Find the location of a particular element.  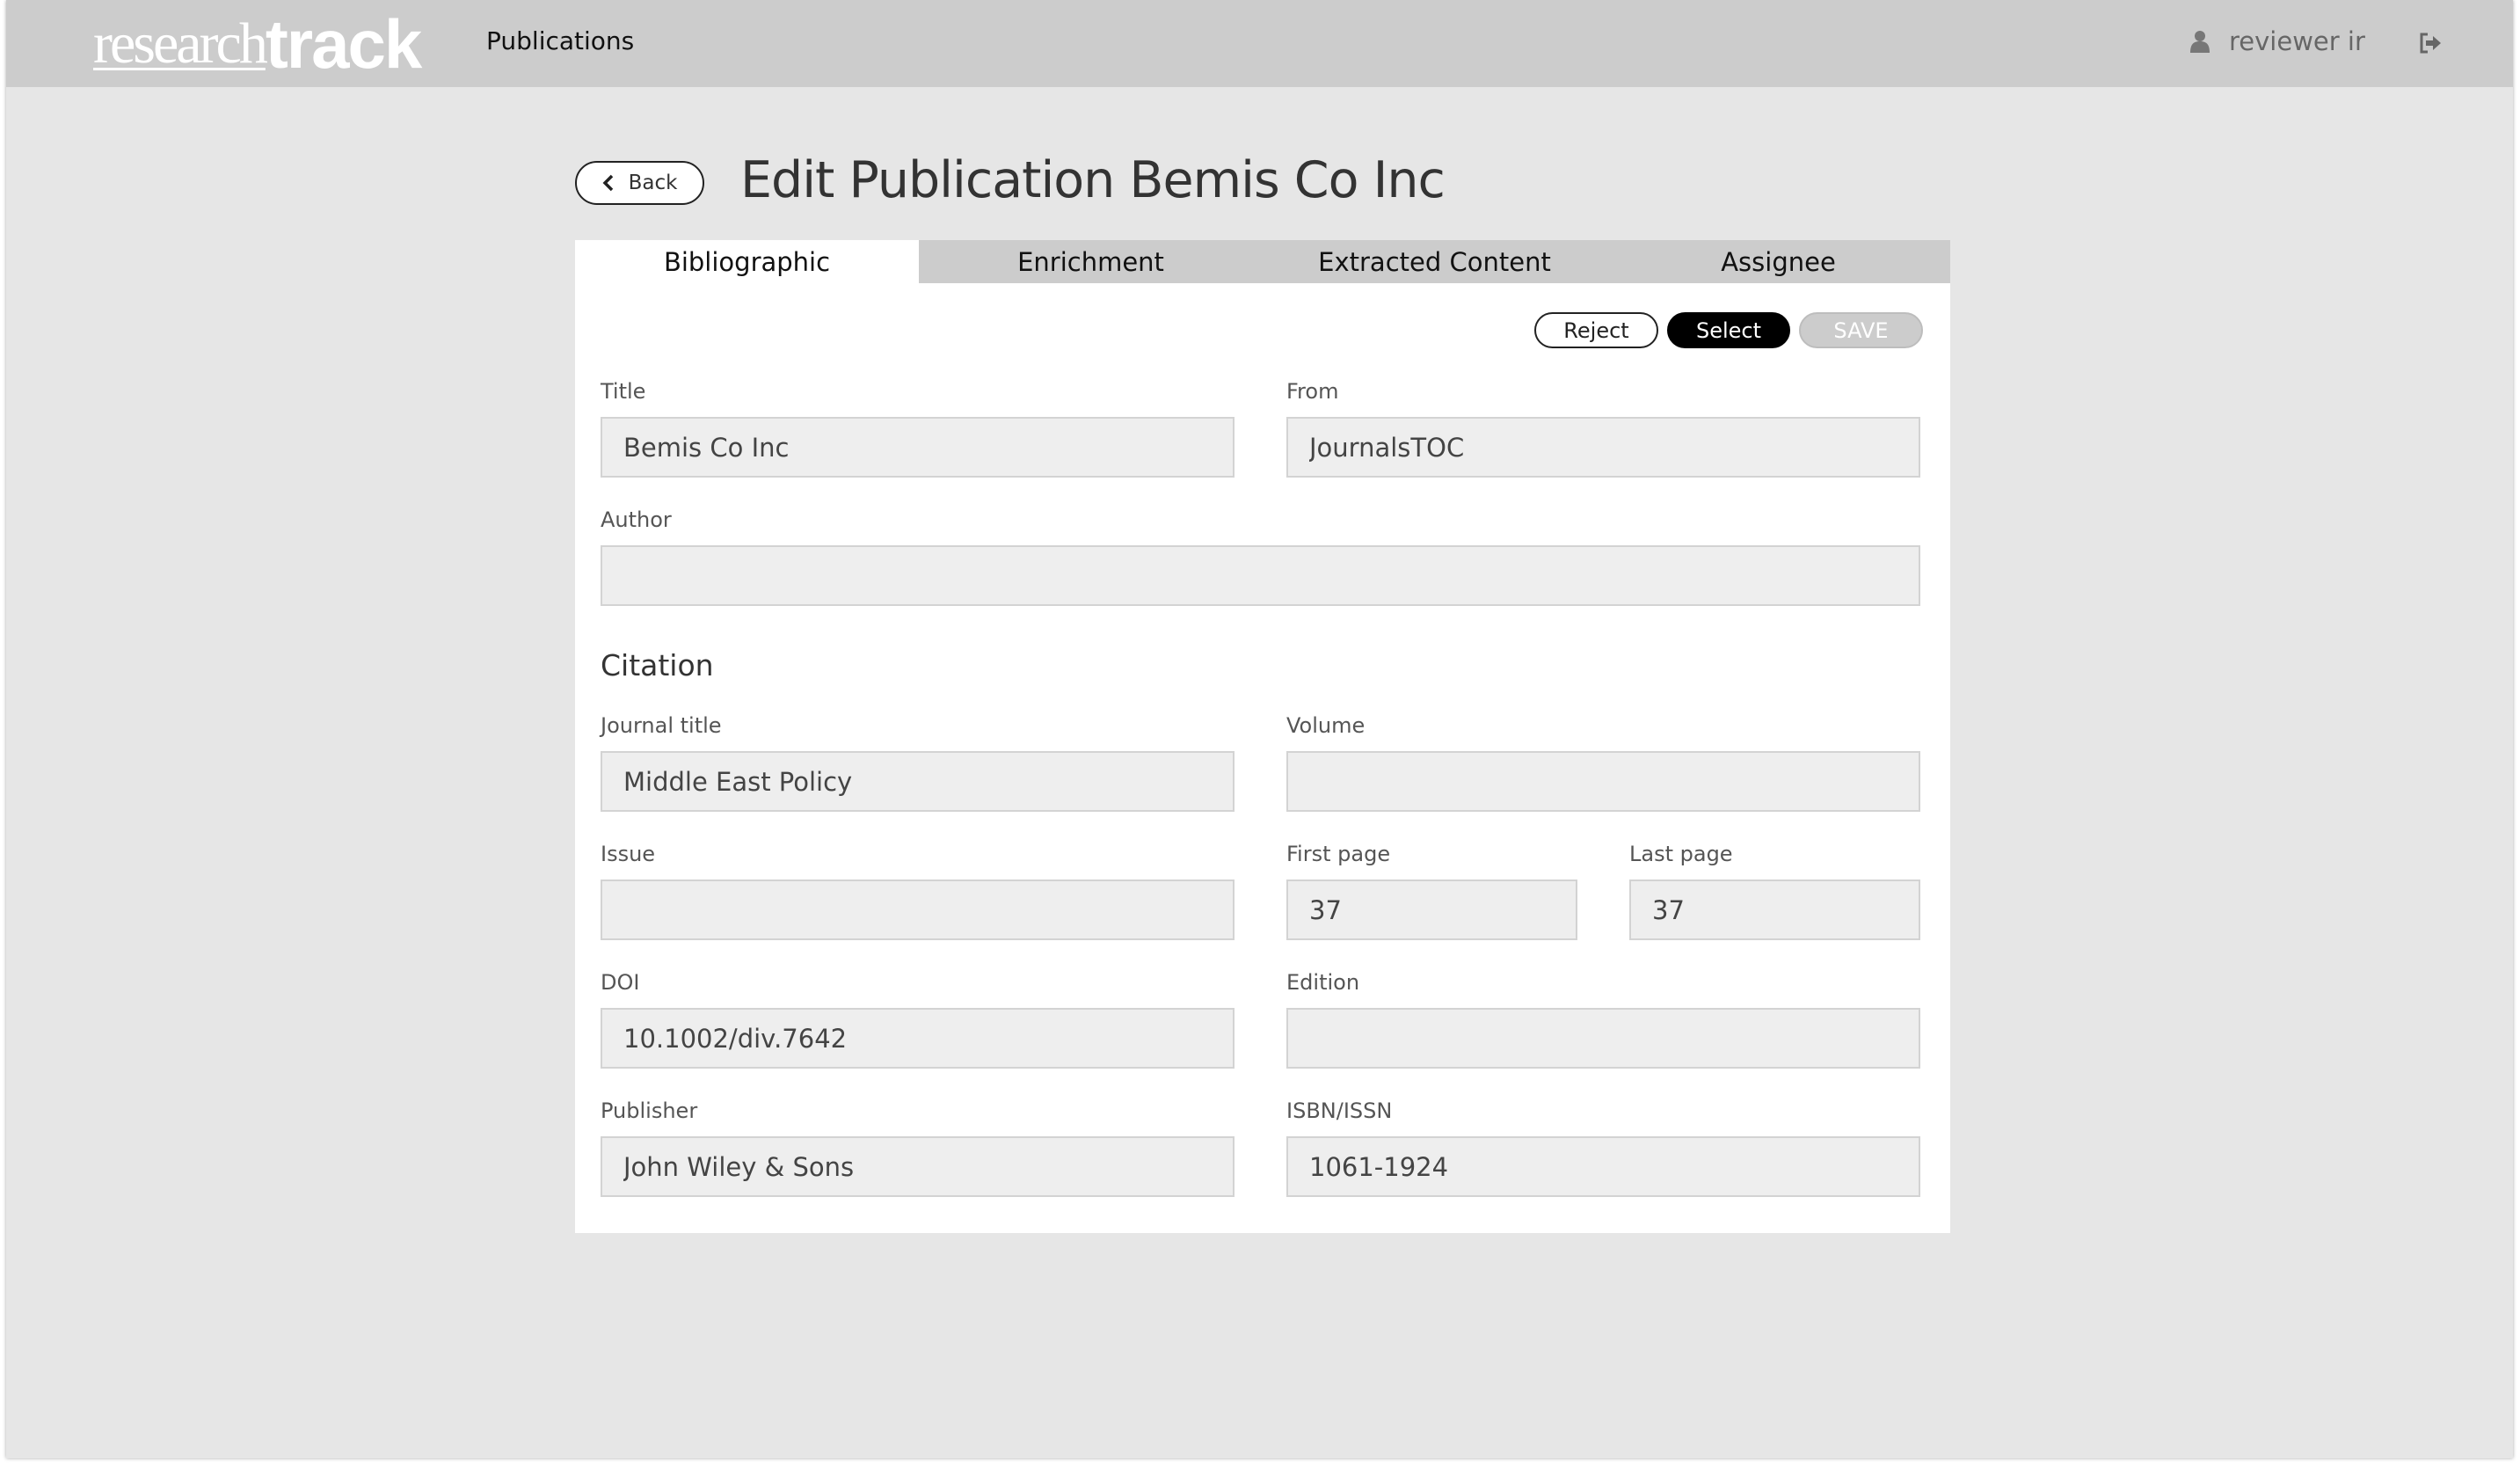

save-button: SAVE is located at coordinates (1861, 330).